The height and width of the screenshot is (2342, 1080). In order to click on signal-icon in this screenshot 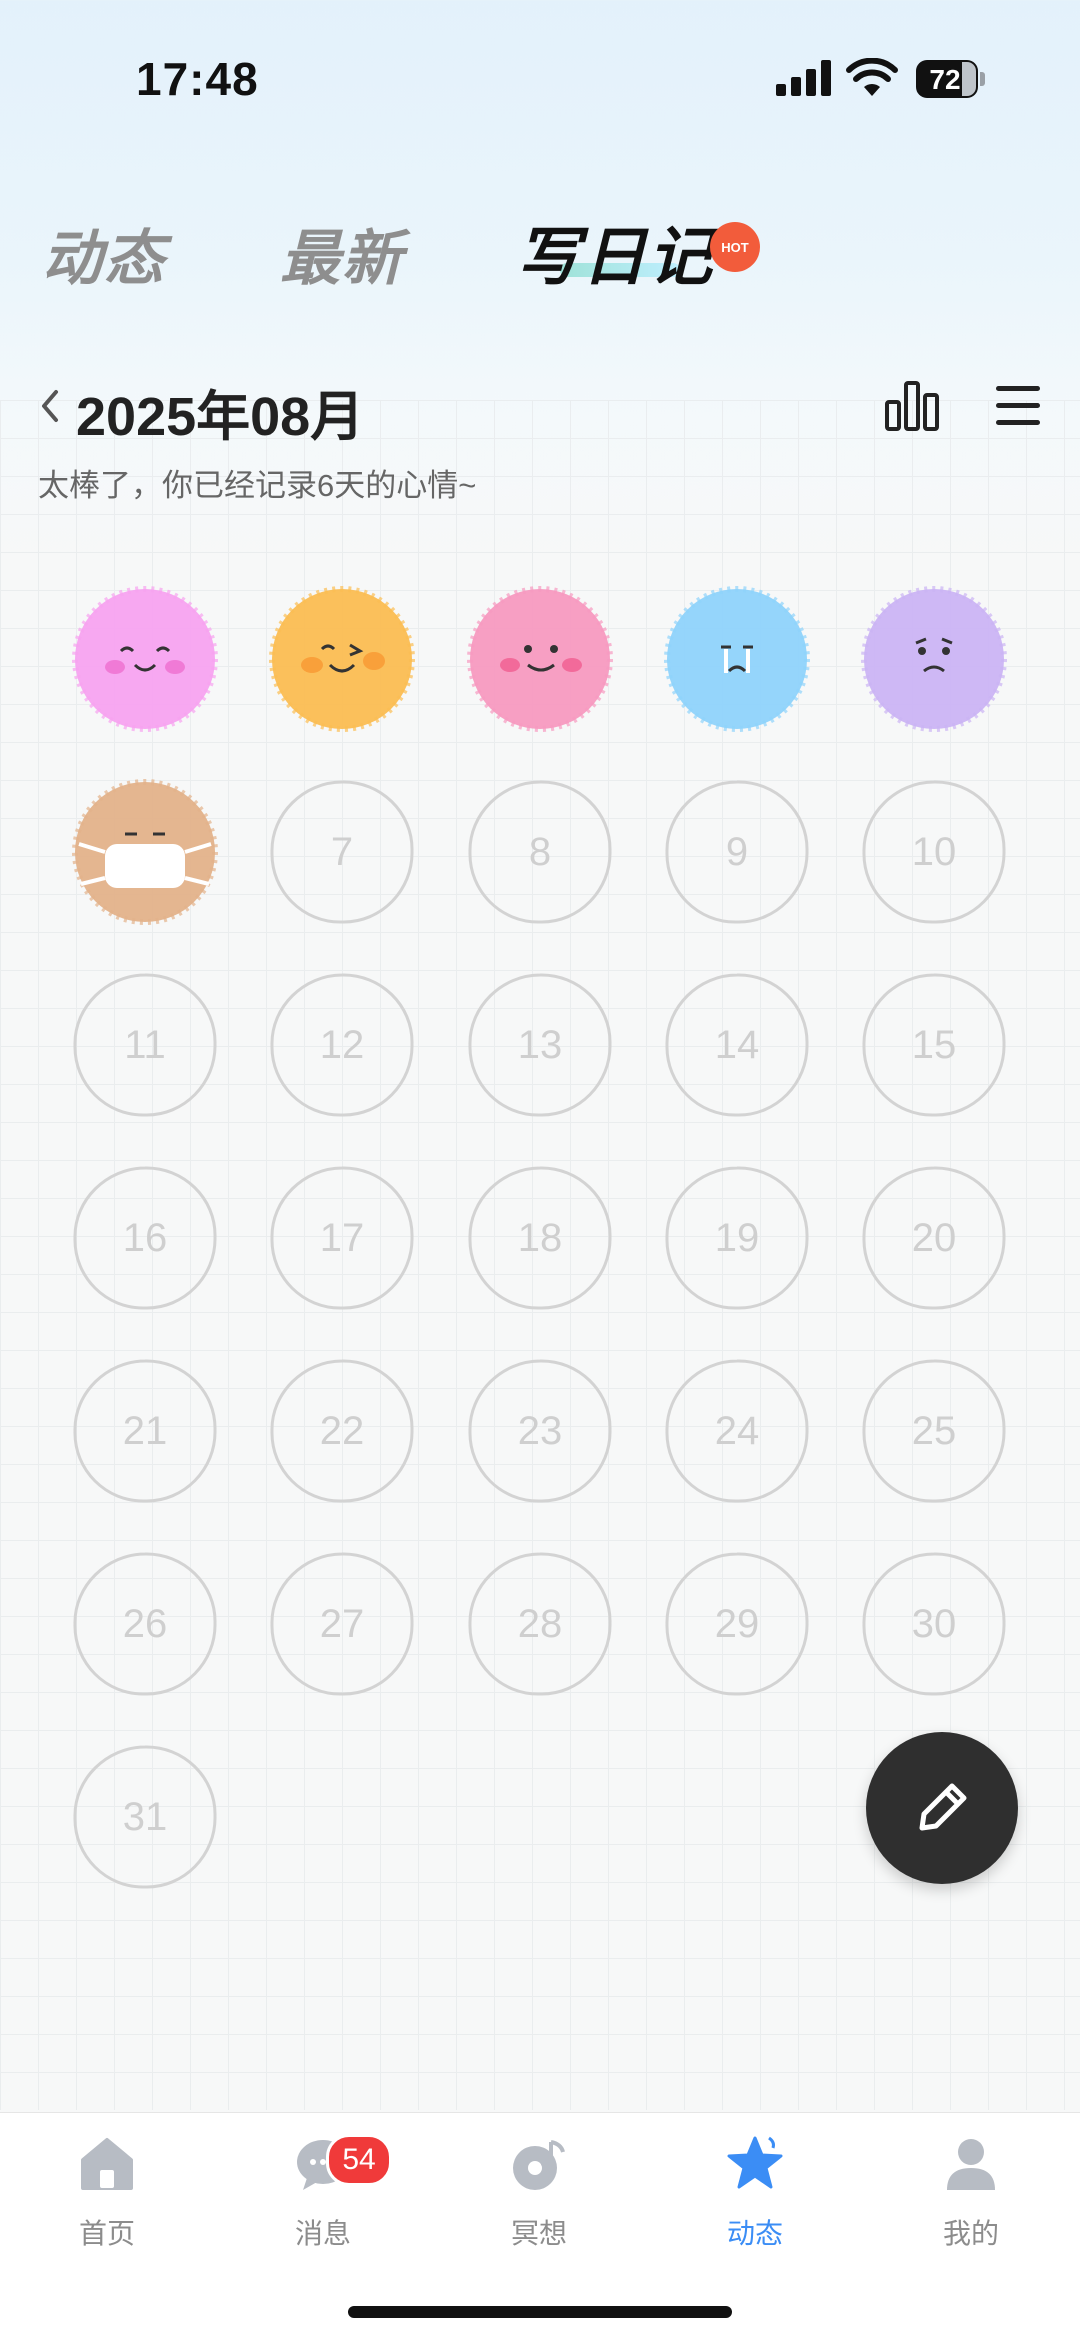, I will do `click(803, 78)`.